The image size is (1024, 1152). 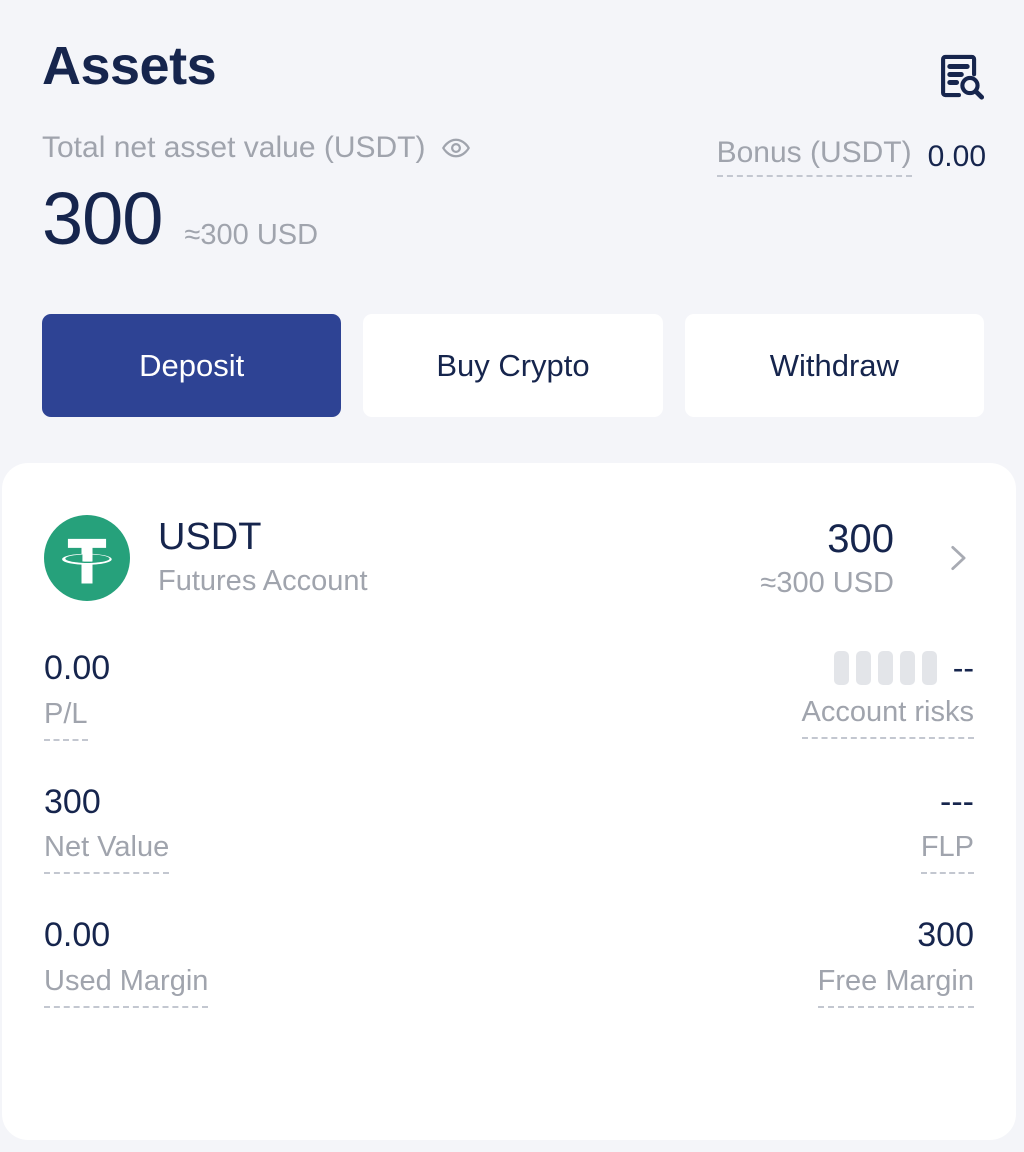 I want to click on document-search-icon, so click(x=960, y=76).